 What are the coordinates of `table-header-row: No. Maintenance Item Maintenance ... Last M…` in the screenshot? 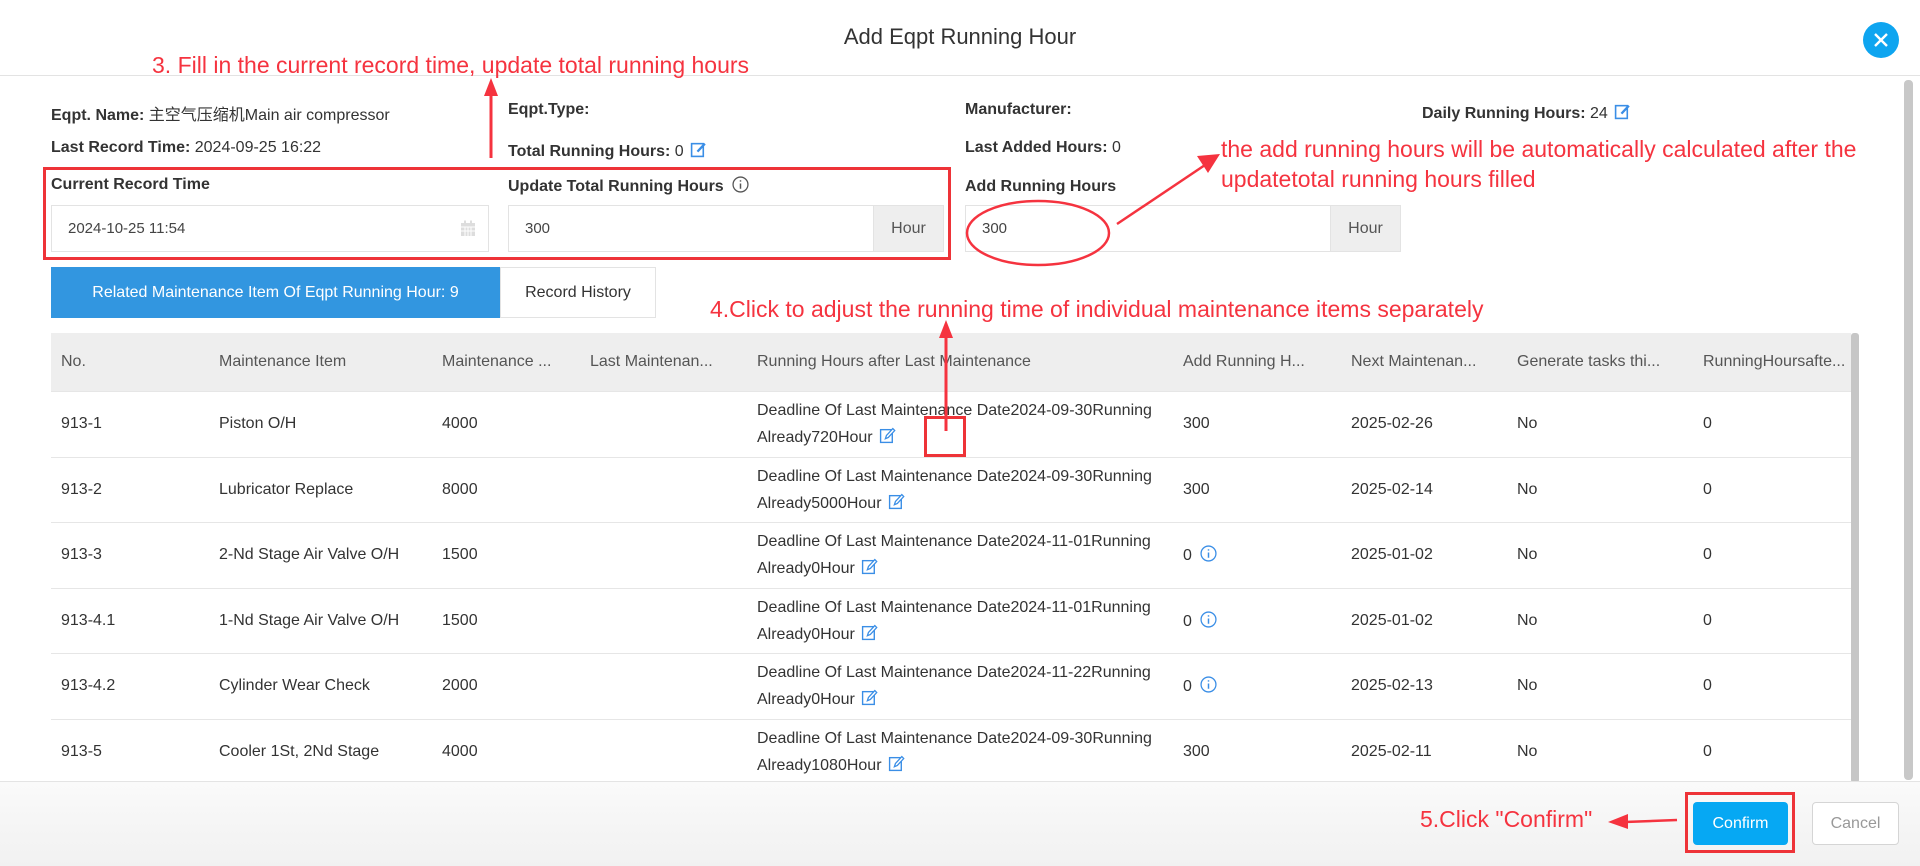 It's located at (951, 362).